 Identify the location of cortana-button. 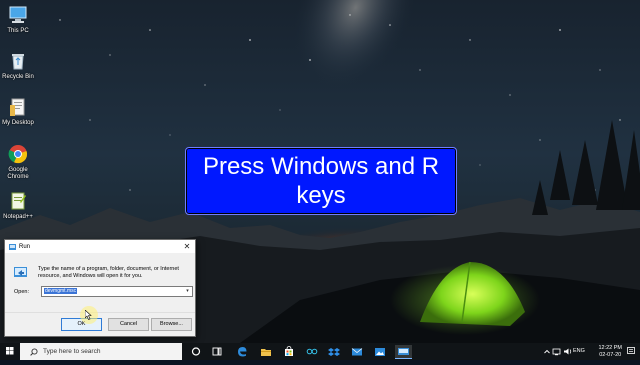
(196, 351).